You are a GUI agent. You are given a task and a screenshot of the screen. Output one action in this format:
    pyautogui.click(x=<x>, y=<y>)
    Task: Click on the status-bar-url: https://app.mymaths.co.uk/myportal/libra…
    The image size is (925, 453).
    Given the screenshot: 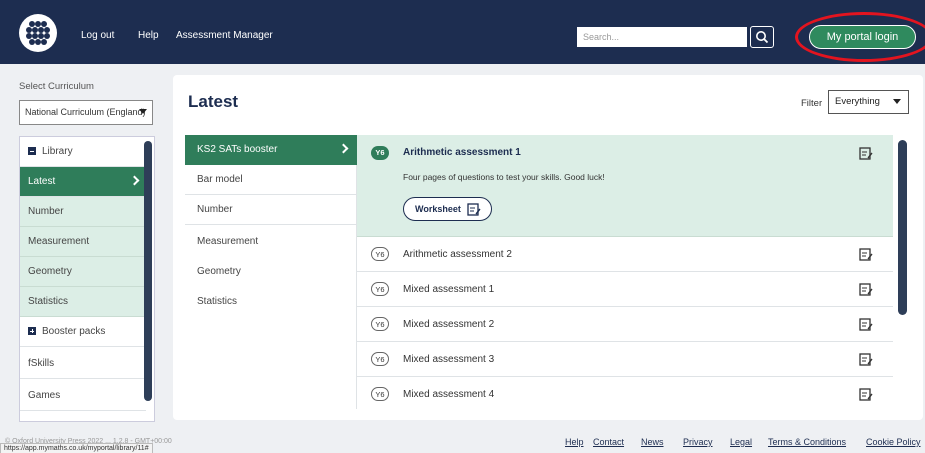 What is the action you would take?
    pyautogui.click(x=76, y=448)
    